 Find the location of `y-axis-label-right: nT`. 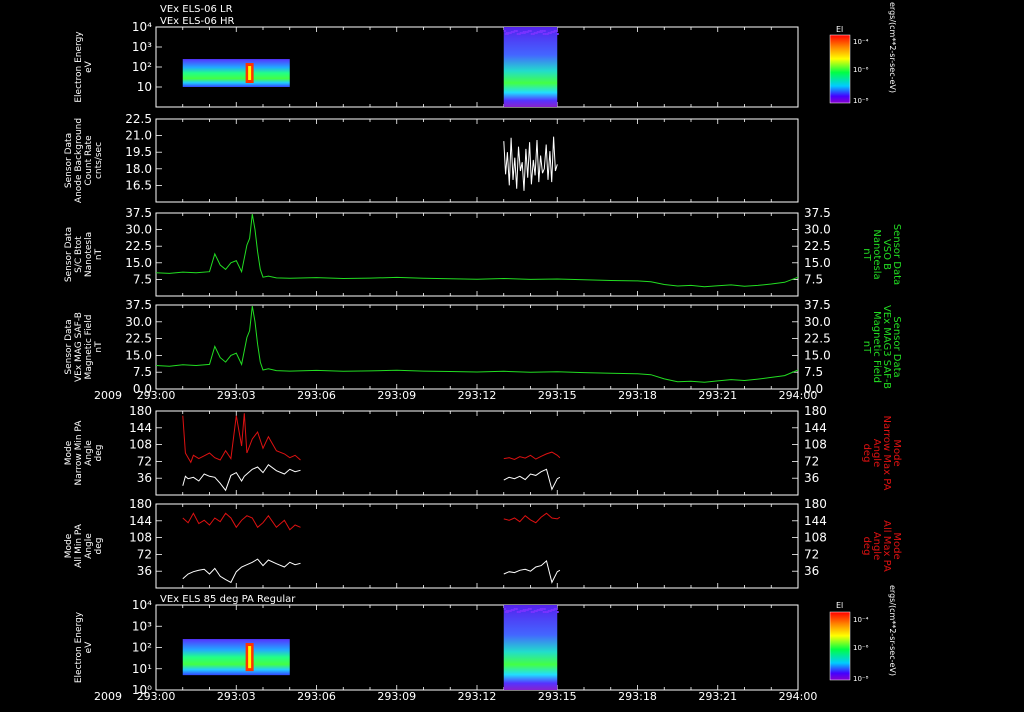

y-axis-label-right: nT is located at coordinates (866, 254).